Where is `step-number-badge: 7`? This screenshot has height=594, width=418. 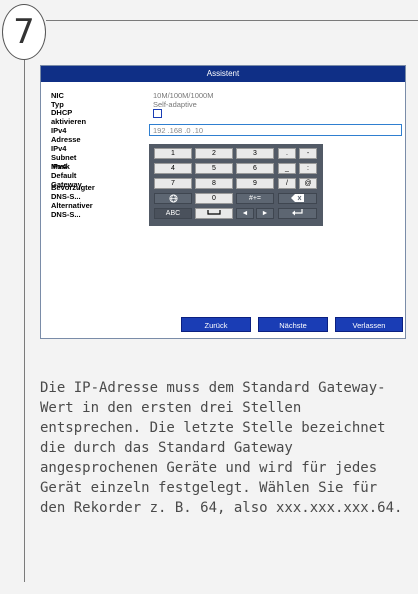 step-number-badge: 7 is located at coordinates (24, 32).